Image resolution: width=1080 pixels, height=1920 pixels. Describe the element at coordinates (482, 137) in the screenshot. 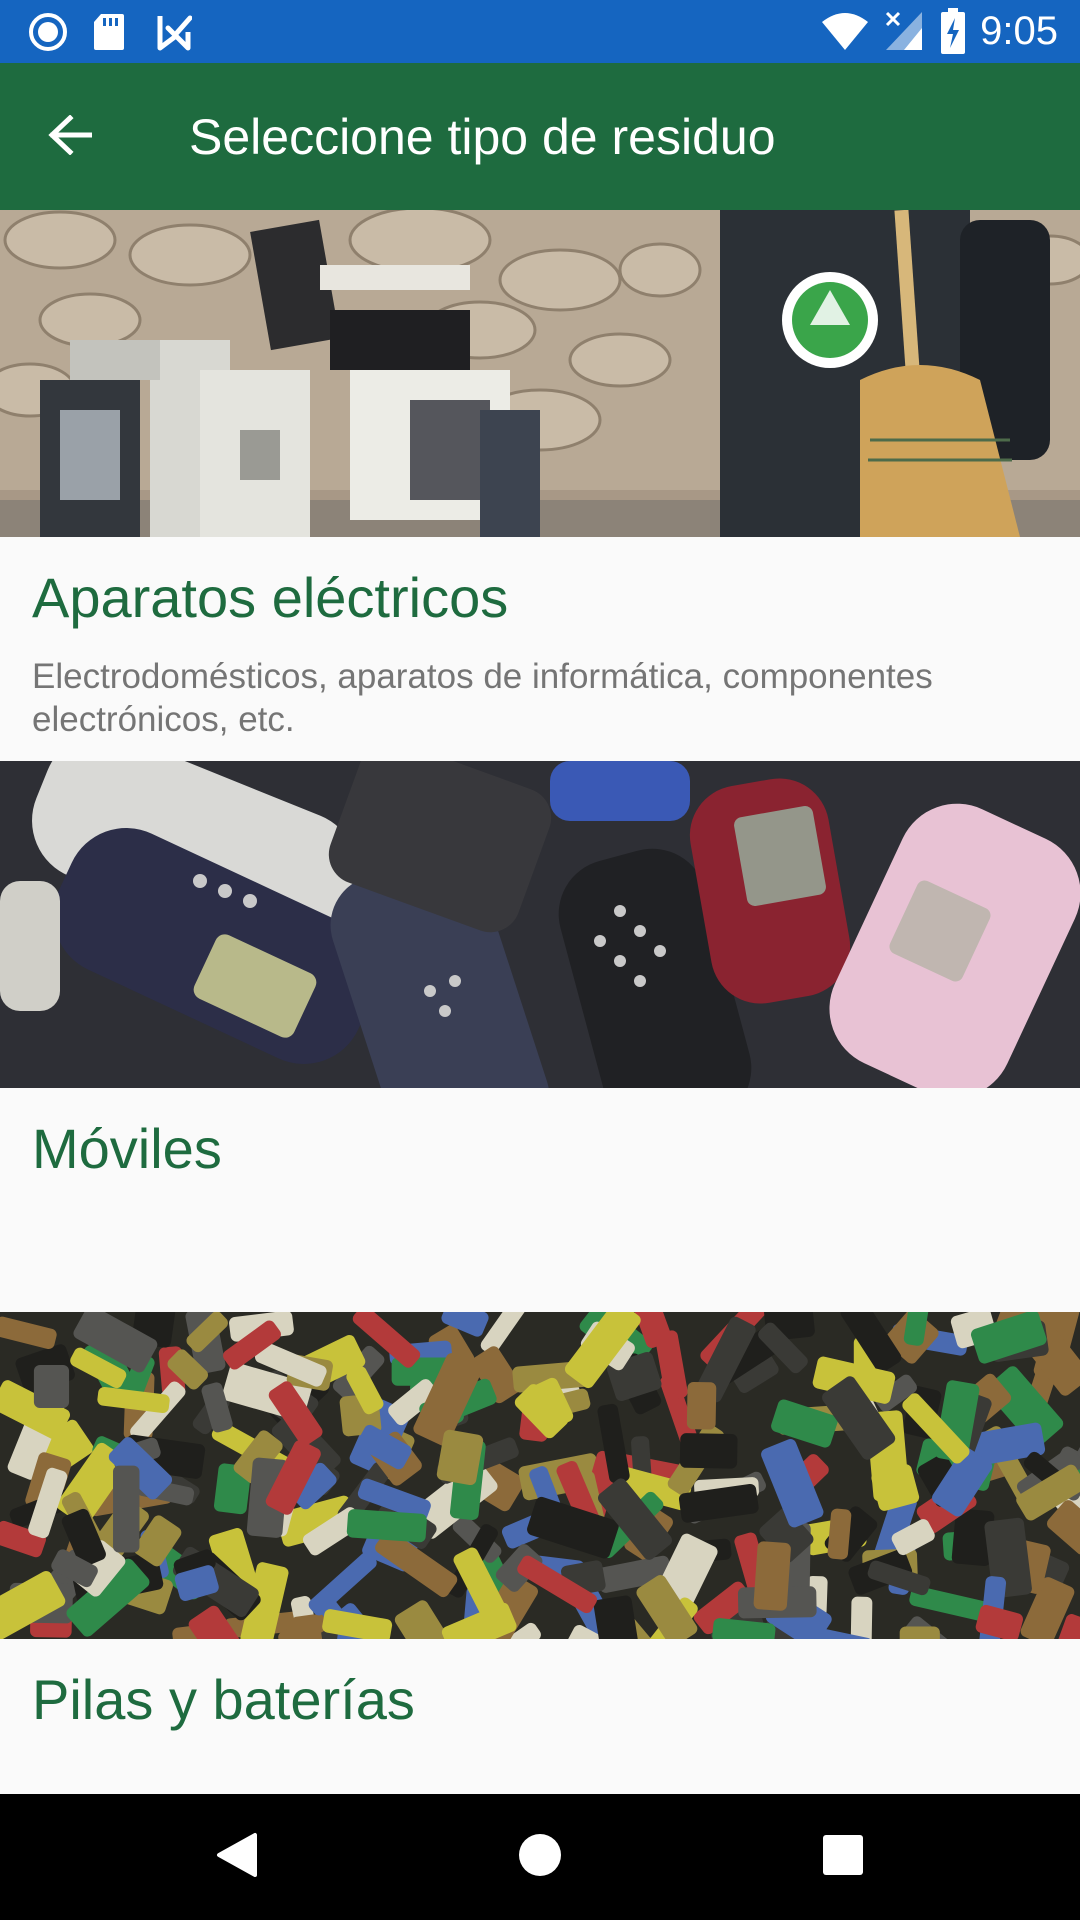

I see `page-title: Seleccione tipo de residuo` at that location.